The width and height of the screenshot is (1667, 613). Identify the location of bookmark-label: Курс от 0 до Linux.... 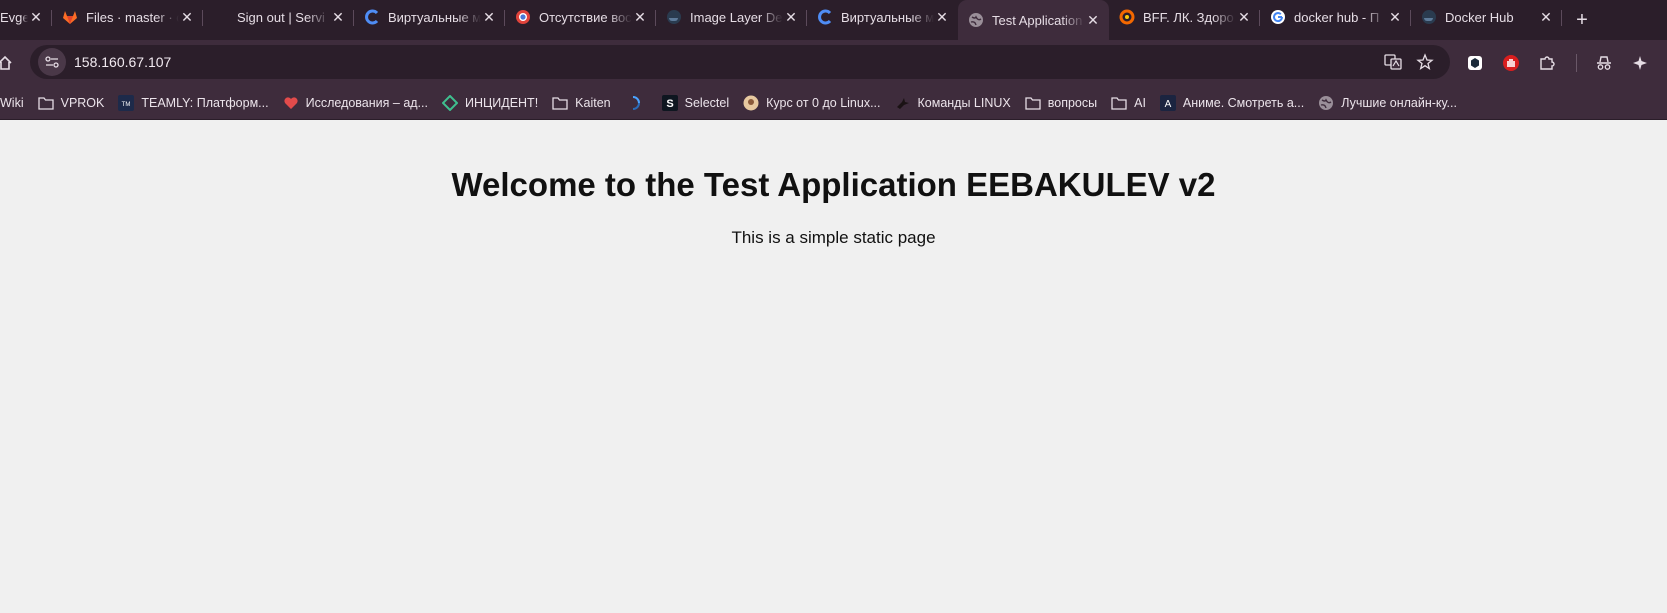
(823, 102).